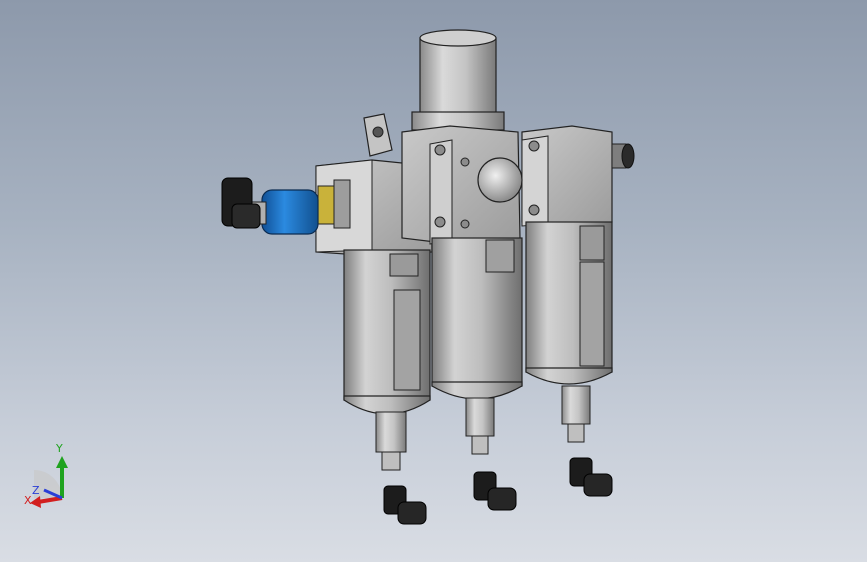 The height and width of the screenshot is (562, 867). I want to click on elbow-fitting-middle, so click(495, 491).